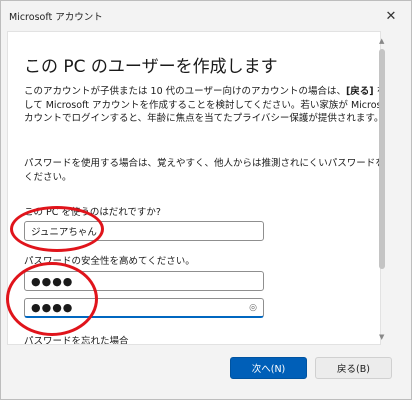 The height and width of the screenshot is (400, 412). I want to click on reveal-password-icon: ◎, so click(253, 308).